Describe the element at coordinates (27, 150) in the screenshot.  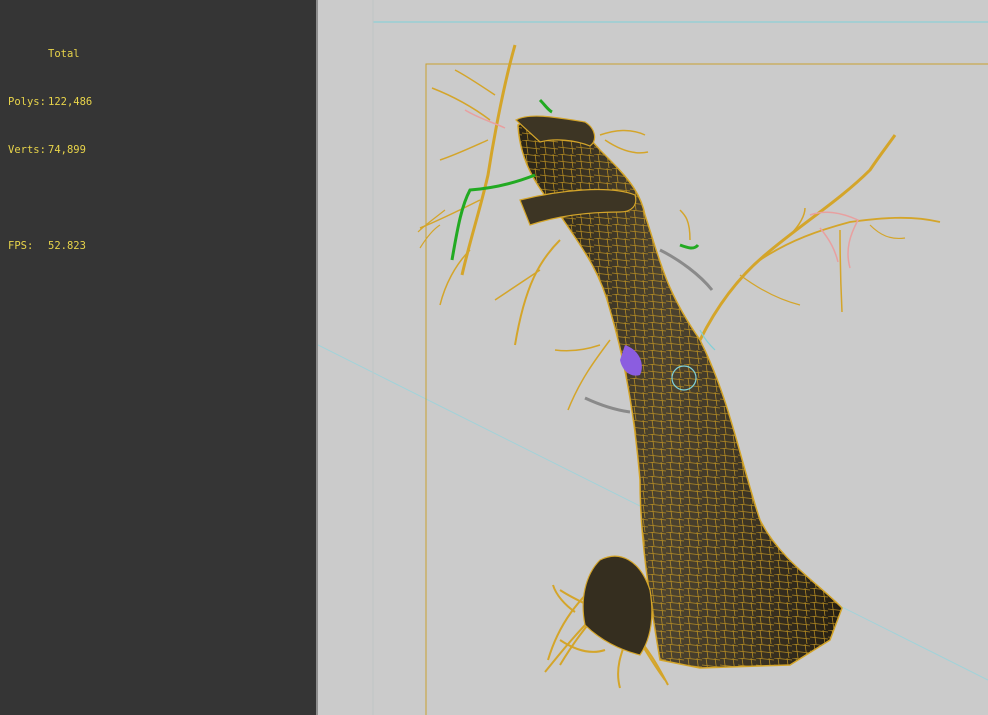
I see `verts-label: Verts:` at that location.